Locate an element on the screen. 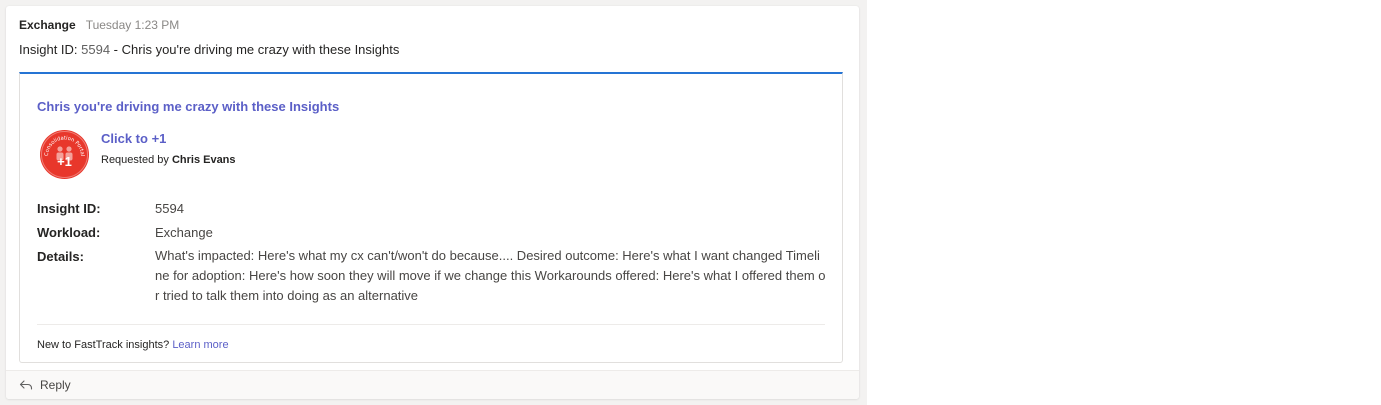 Image resolution: width=1381 pixels, height=405 pixels. plus-one-link: Click to +1 is located at coordinates (133, 138).